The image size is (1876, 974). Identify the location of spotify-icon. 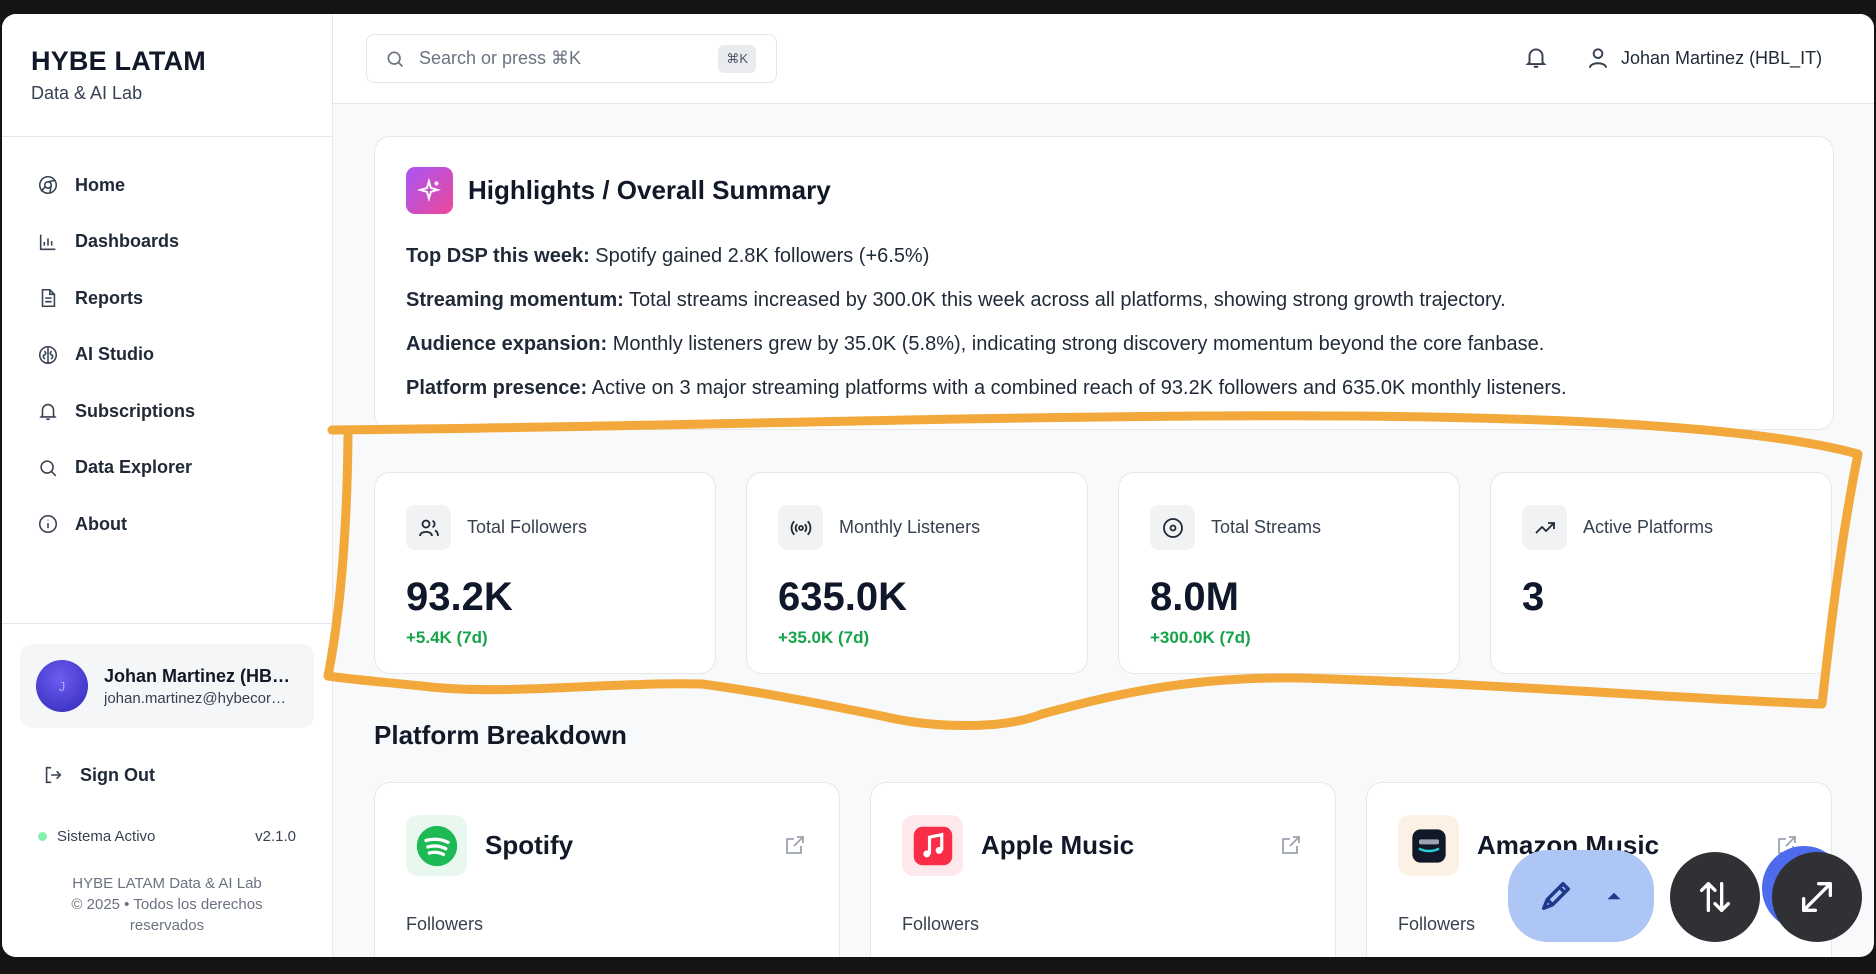
(436, 845).